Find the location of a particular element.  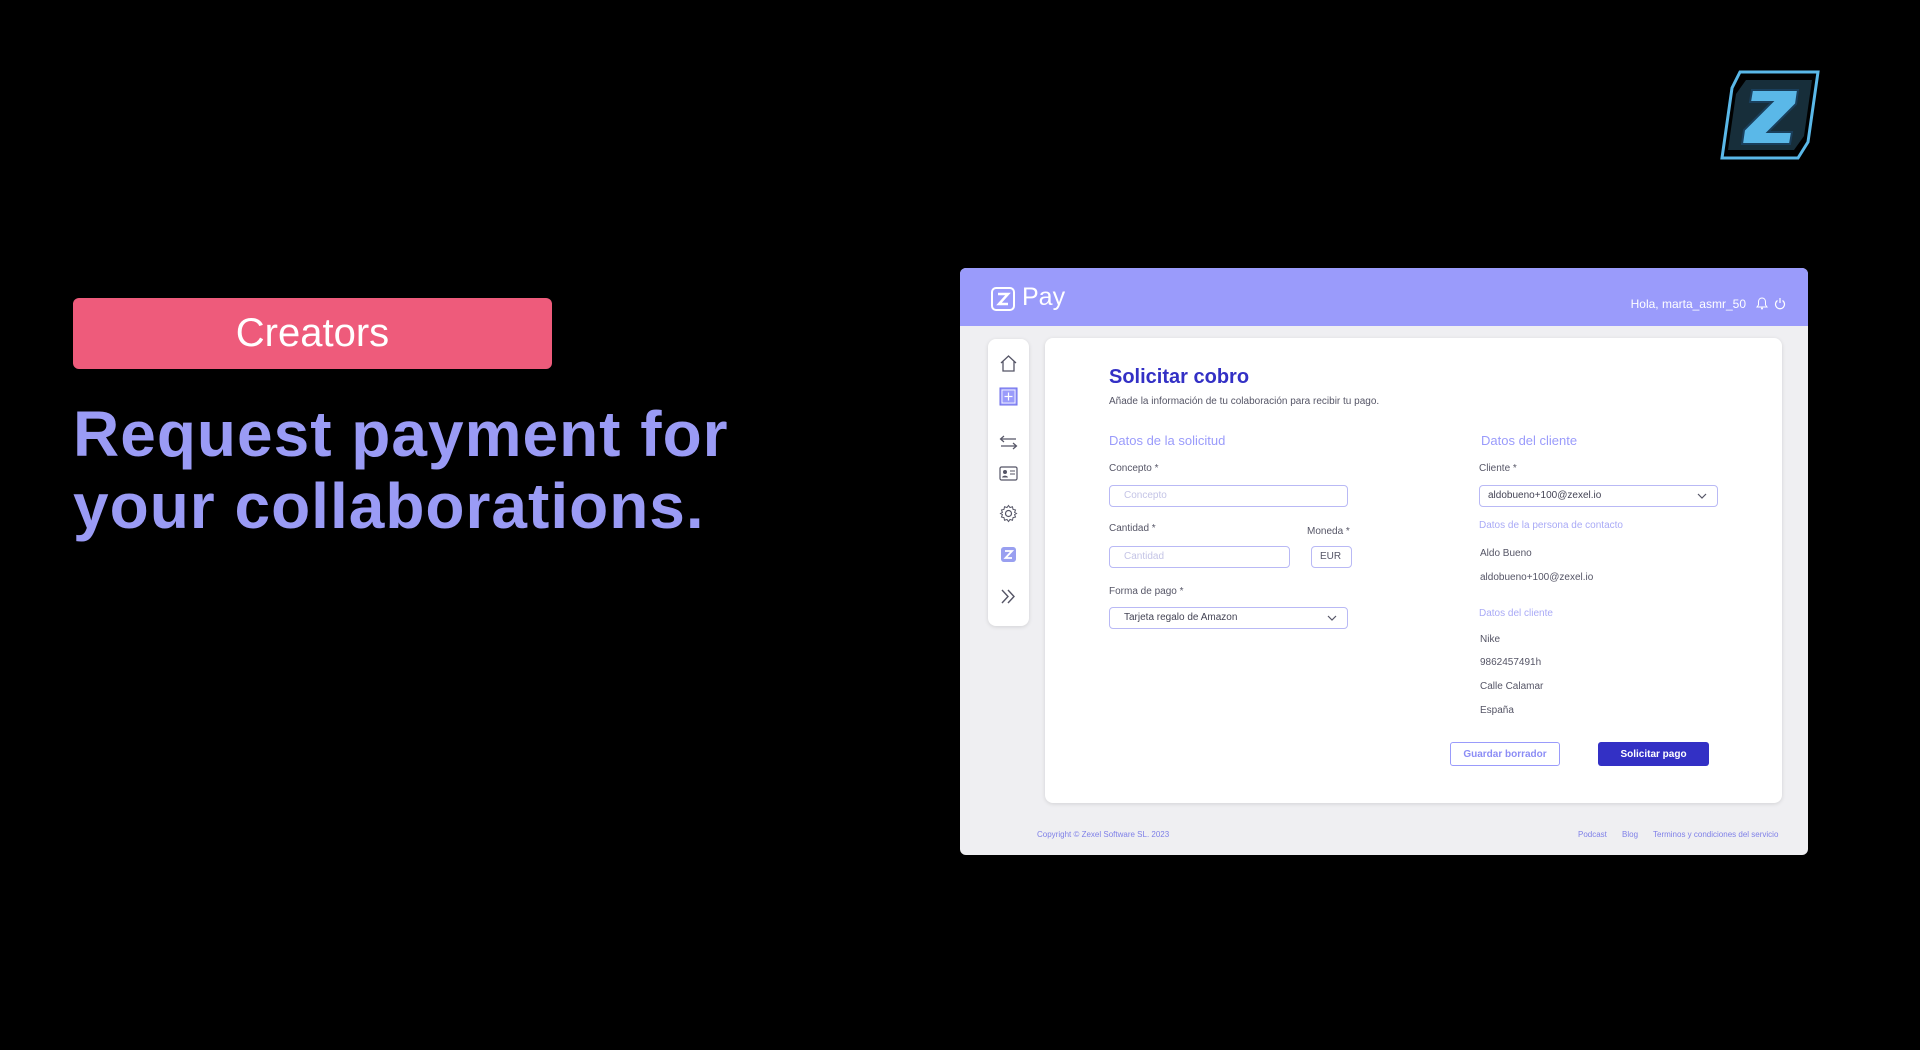

payment-method-select: Tarjeta regalo de Amazon is located at coordinates (1228, 618).